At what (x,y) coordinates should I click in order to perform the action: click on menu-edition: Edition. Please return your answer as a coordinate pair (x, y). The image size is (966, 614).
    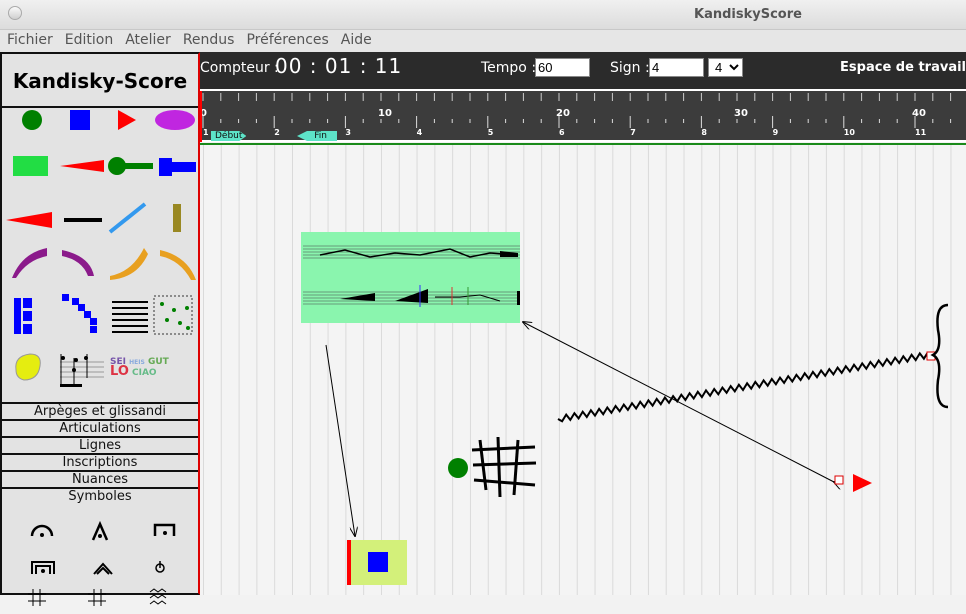
    Looking at the image, I should click on (88, 41).